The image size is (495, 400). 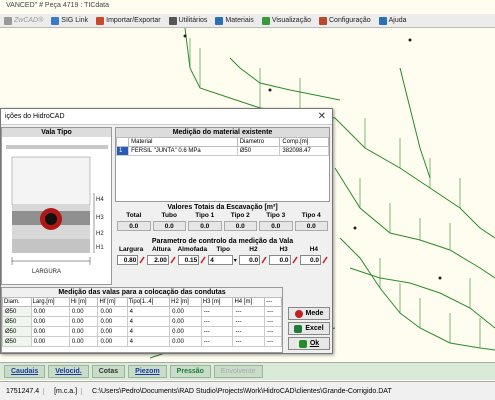 What do you see at coordinates (309, 343) in the screenshot?
I see `ok-button: Ok` at bounding box center [309, 343].